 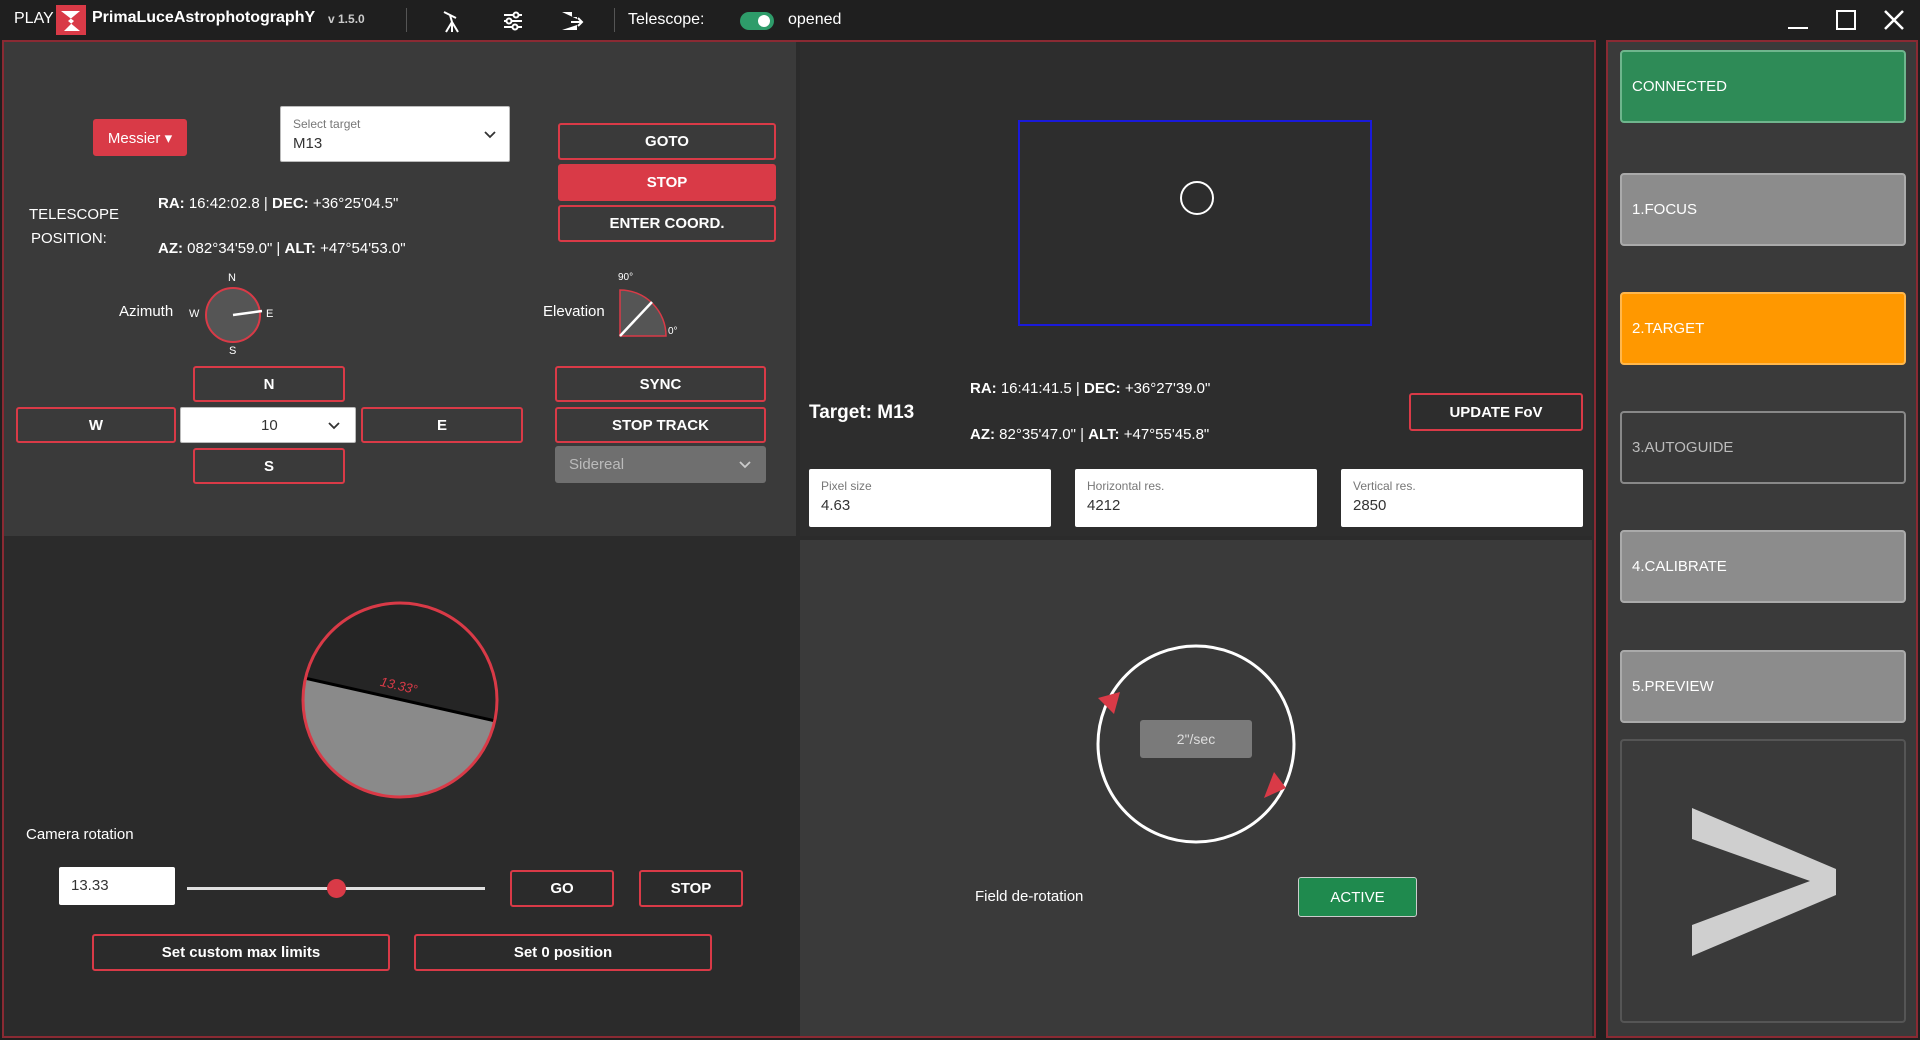 I want to click on telescope-radec: RA: 16:42:02.8 | DEC: +36°25'04.5", so click(x=278, y=203).